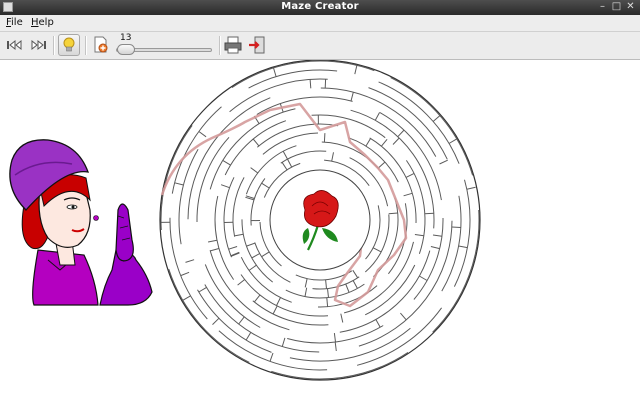  I want to click on print-button, so click(233, 45).